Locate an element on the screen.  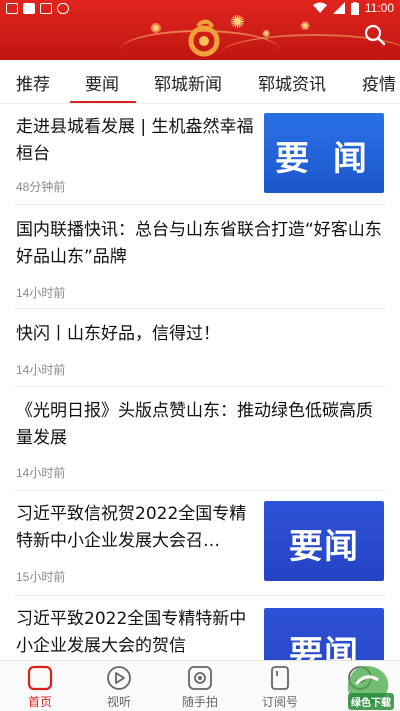
news-title: 国内联播快讯：总台与山东省联合打造“好客山东 好品山东”品牌 is located at coordinates (201, 244).